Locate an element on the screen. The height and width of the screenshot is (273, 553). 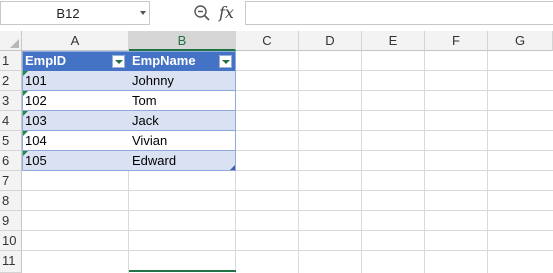
row-header-7: 7 is located at coordinates (11, 181).